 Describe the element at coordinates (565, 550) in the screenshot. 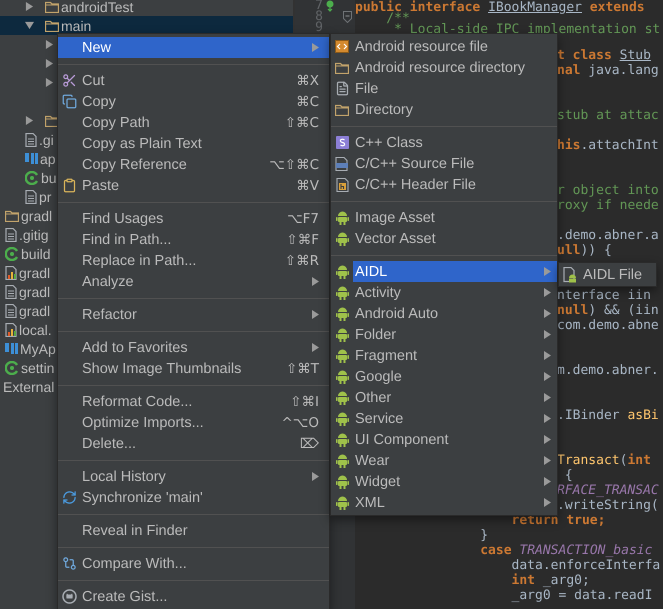

I see `code-line: case TRANSACTION_basic` at that location.